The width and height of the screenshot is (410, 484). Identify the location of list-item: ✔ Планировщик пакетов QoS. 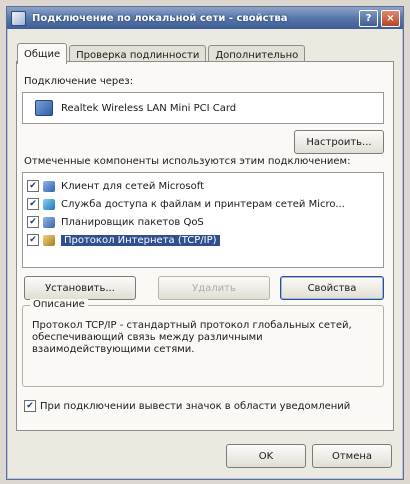
(115, 222).